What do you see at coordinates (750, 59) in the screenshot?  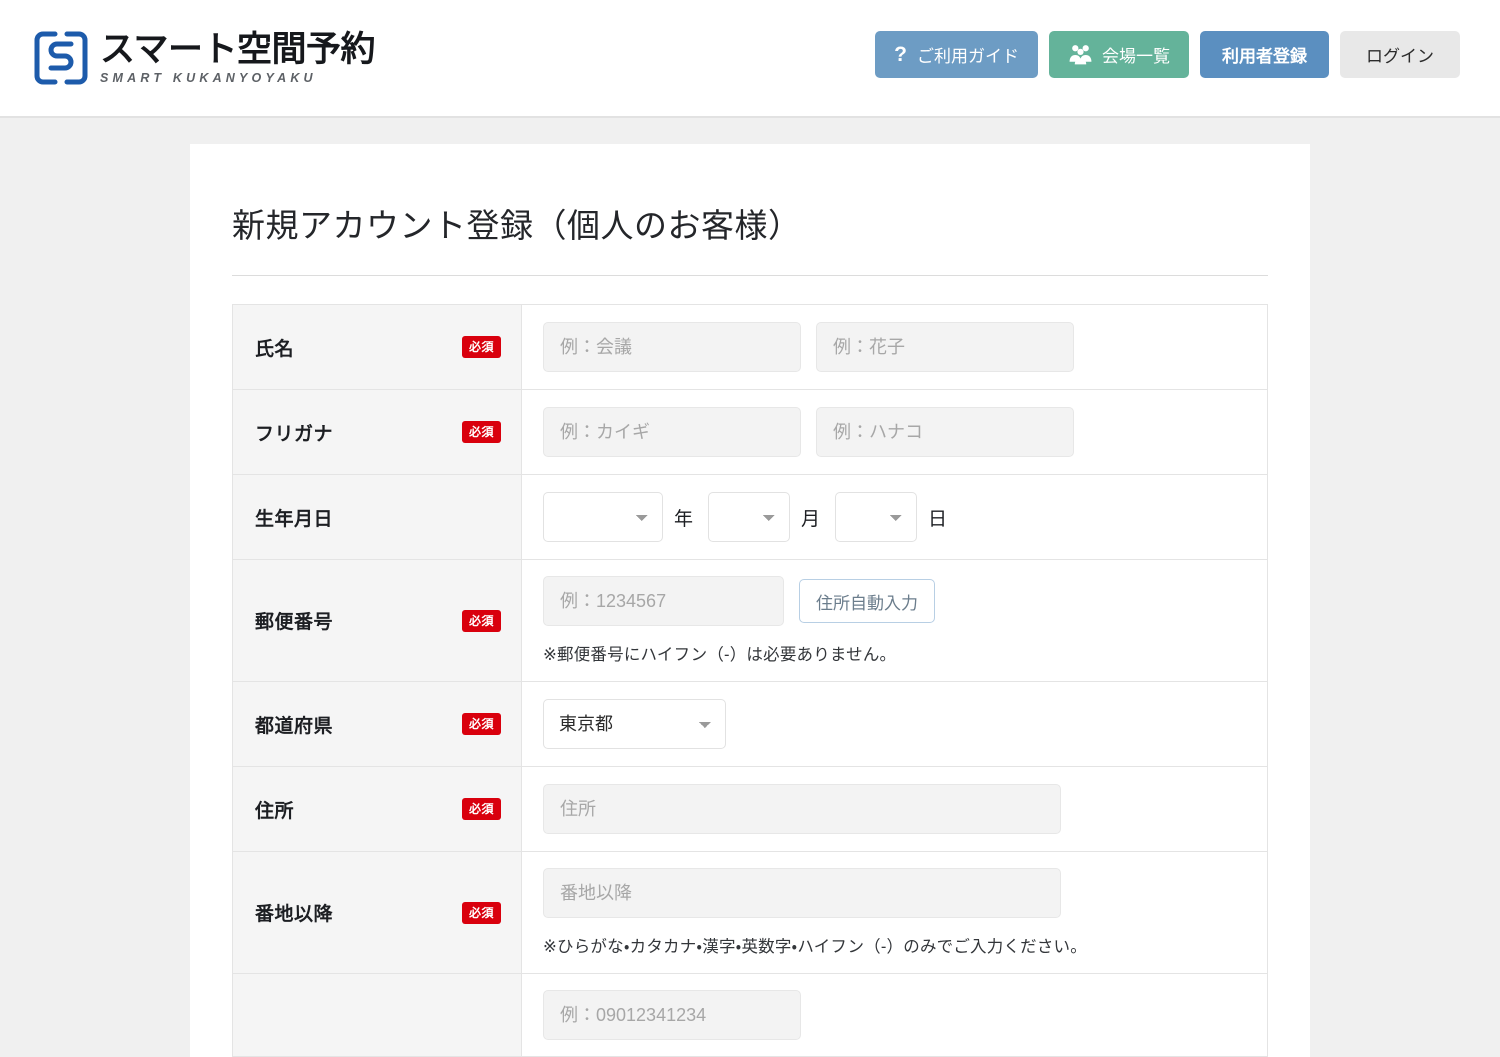 I see `site-header: スマート空間予約 SMART KUKANYOYAKU ? ご利用ガイド 会場一覧` at bounding box center [750, 59].